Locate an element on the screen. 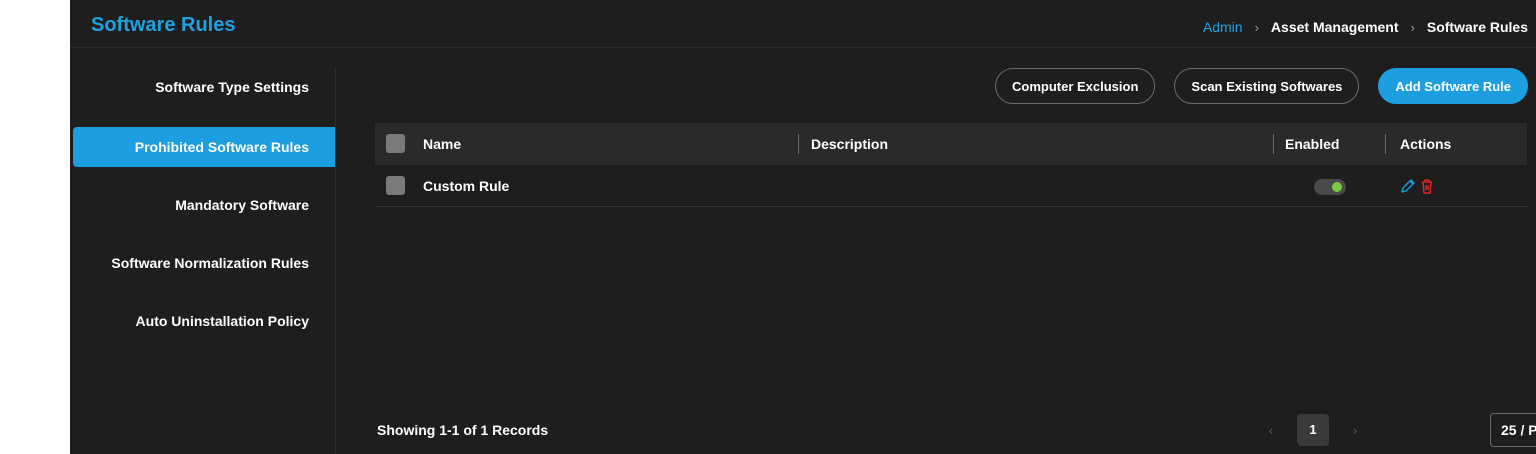 The image size is (1536, 454). sidebar-item-prohibited-software-rules: Prohibited Software Rules is located at coordinates (204, 147).